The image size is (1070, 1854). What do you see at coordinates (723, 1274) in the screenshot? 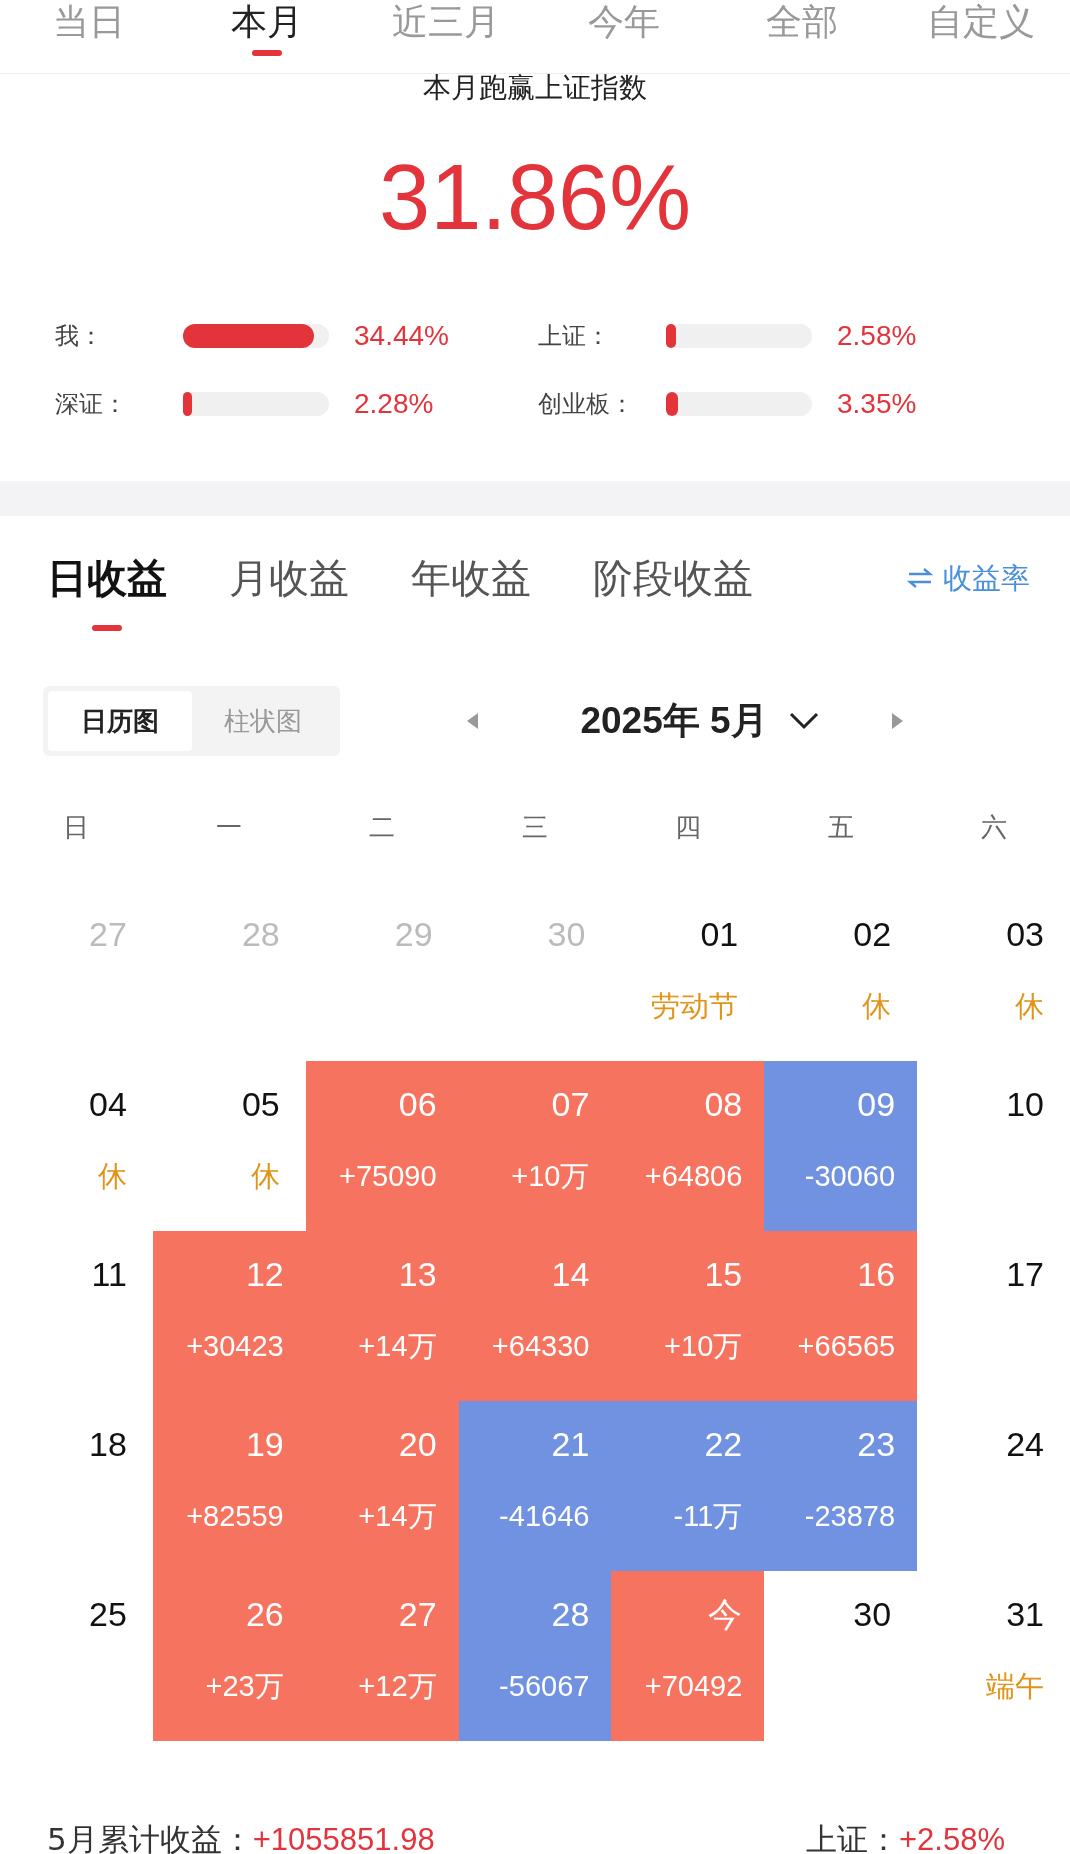
I see `day-number: 15` at bounding box center [723, 1274].